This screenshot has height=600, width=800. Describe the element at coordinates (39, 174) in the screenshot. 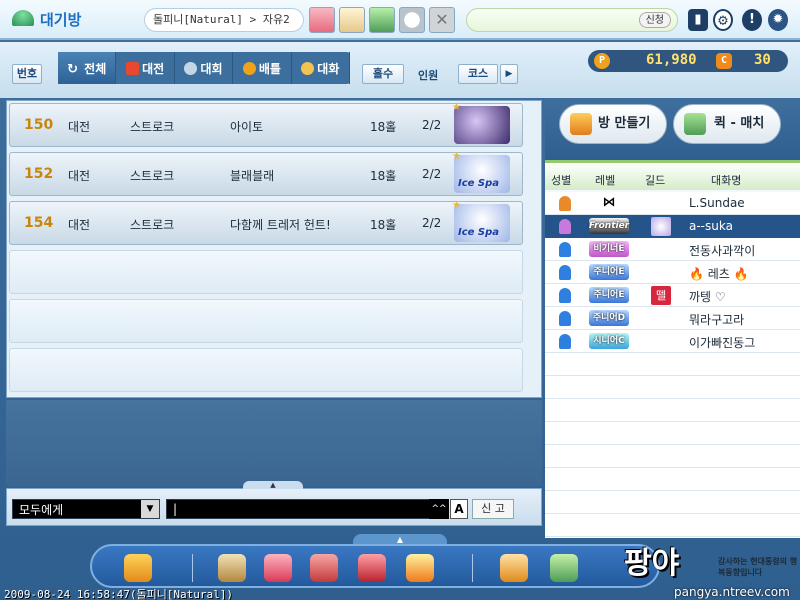

I see `room-number: 152` at that location.